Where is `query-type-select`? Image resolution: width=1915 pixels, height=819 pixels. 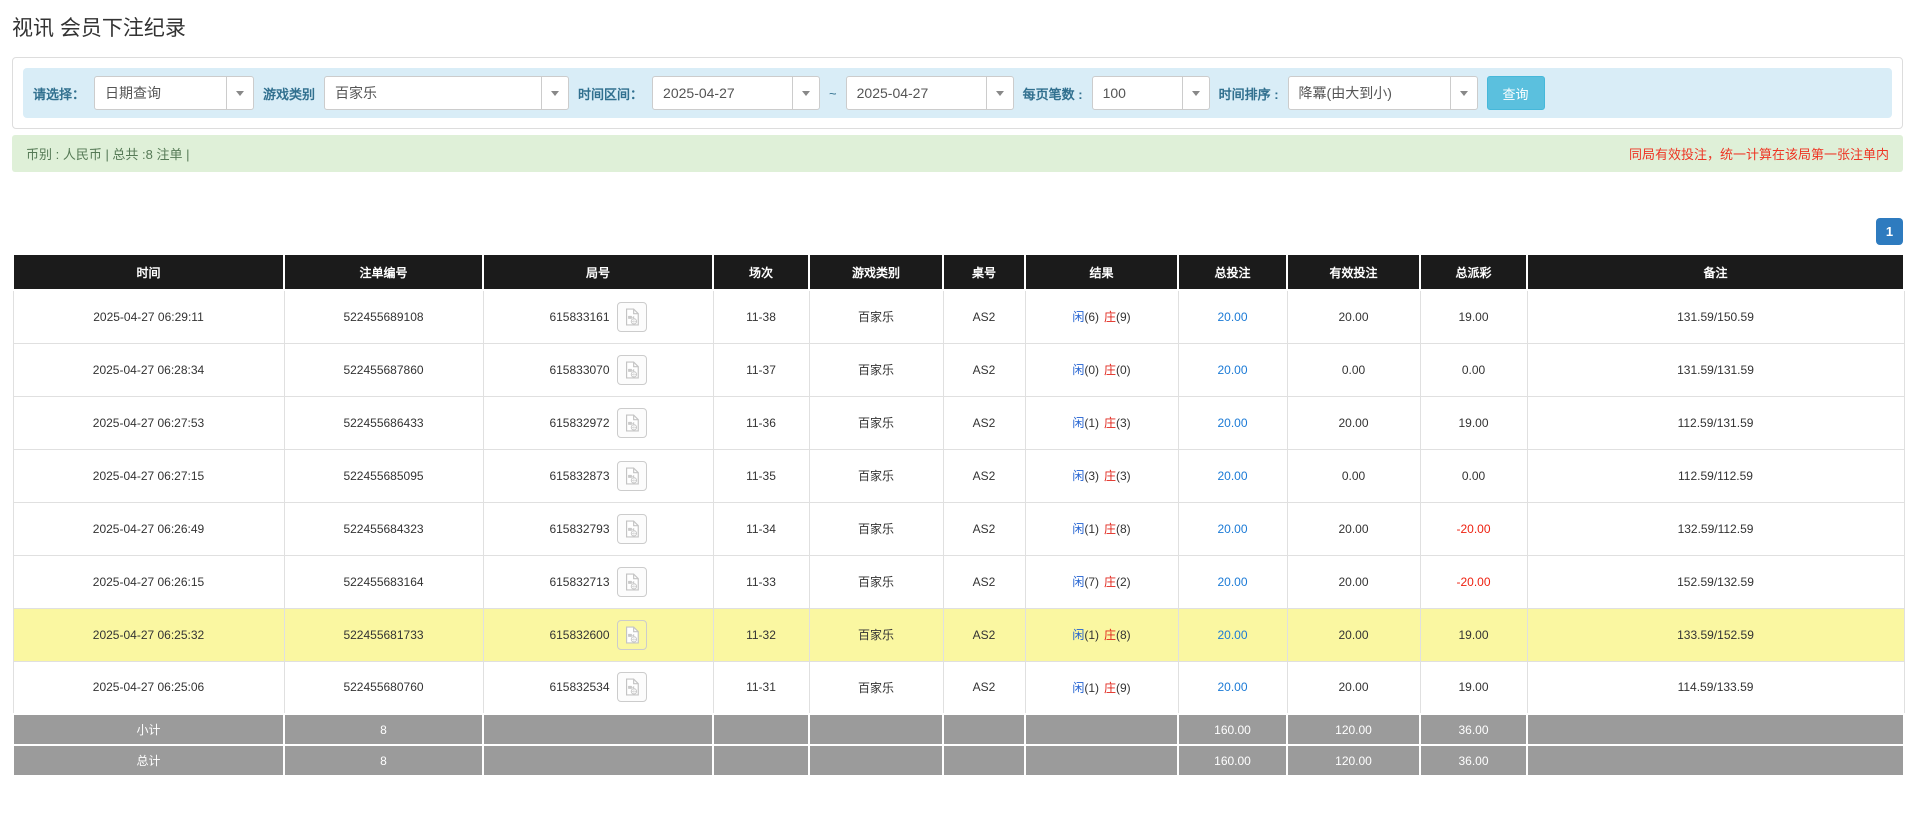 query-type-select is located at coordinates (174, 93).